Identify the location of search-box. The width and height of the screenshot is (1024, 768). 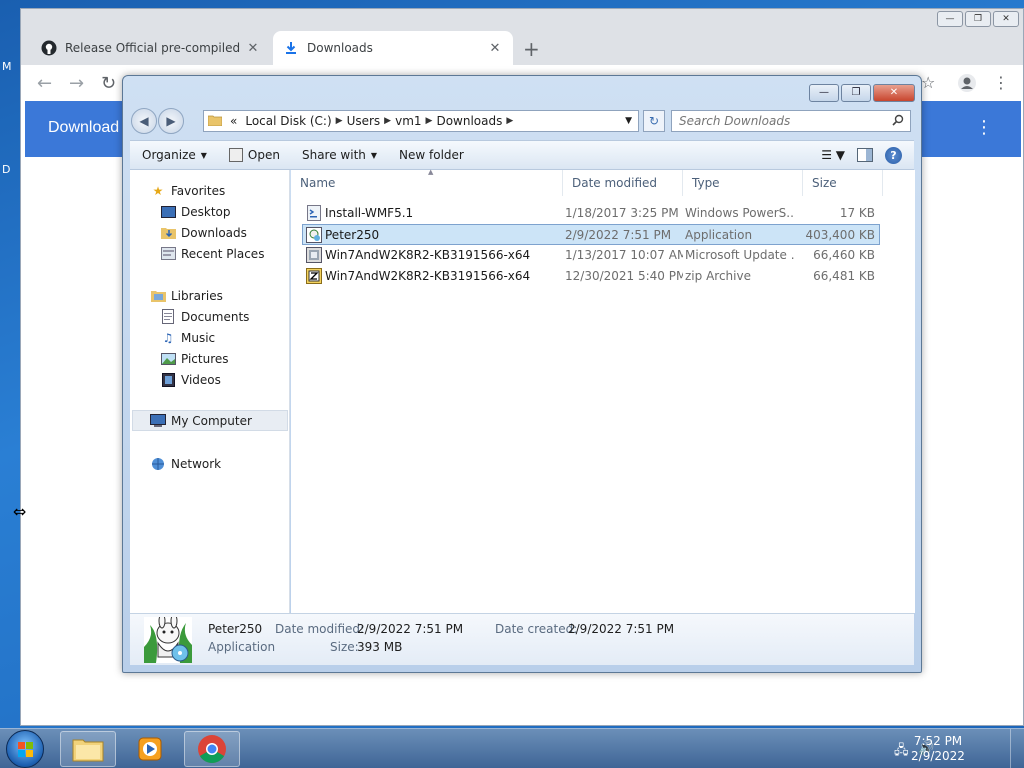
(791, 121).